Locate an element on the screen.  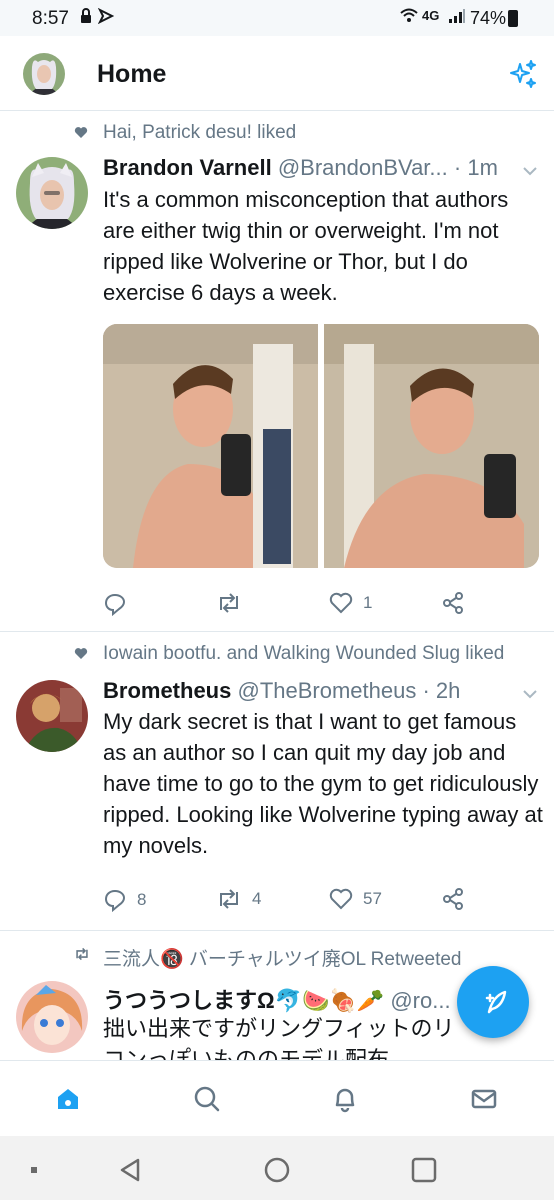
tweet-time: · 2h is located at coordinates (441, 690).